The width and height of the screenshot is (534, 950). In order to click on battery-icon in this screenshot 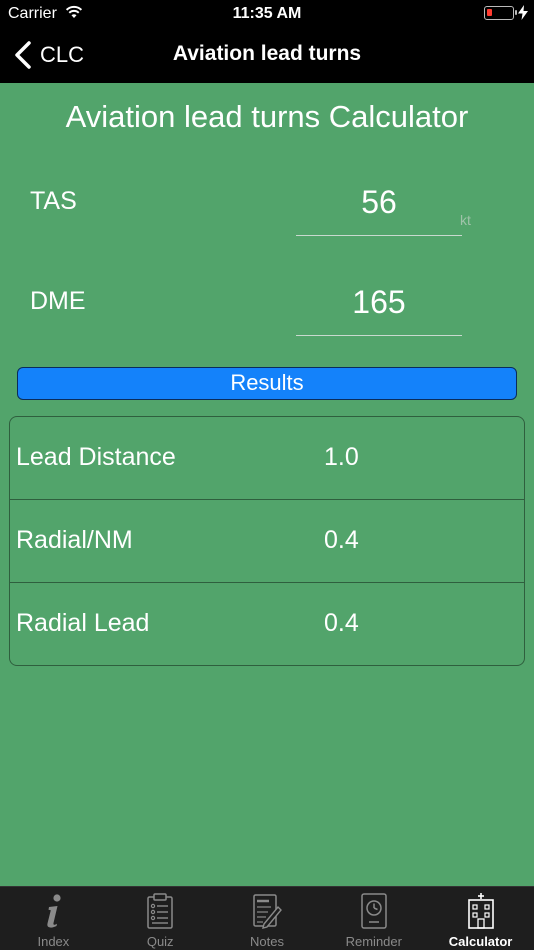, I will do `click(500, 13)`.